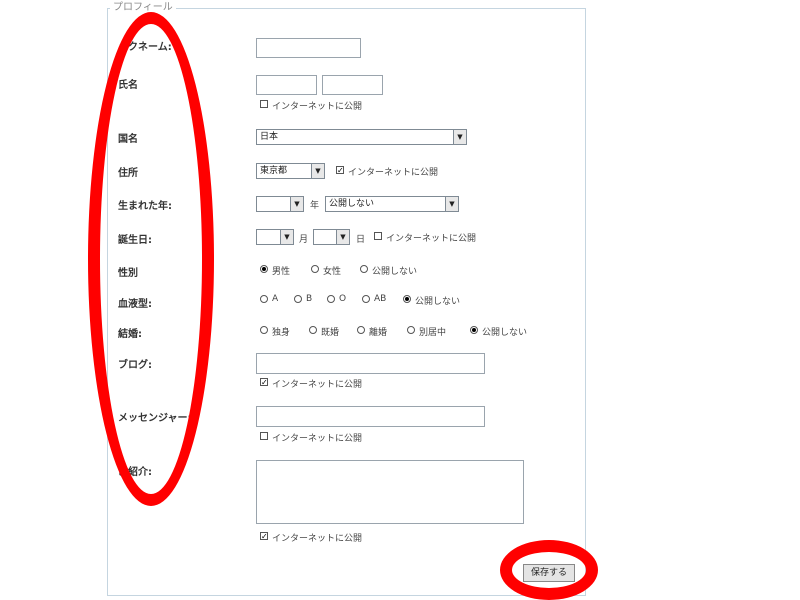  I want to click on name-publish-checkbox, so click(264, 104).